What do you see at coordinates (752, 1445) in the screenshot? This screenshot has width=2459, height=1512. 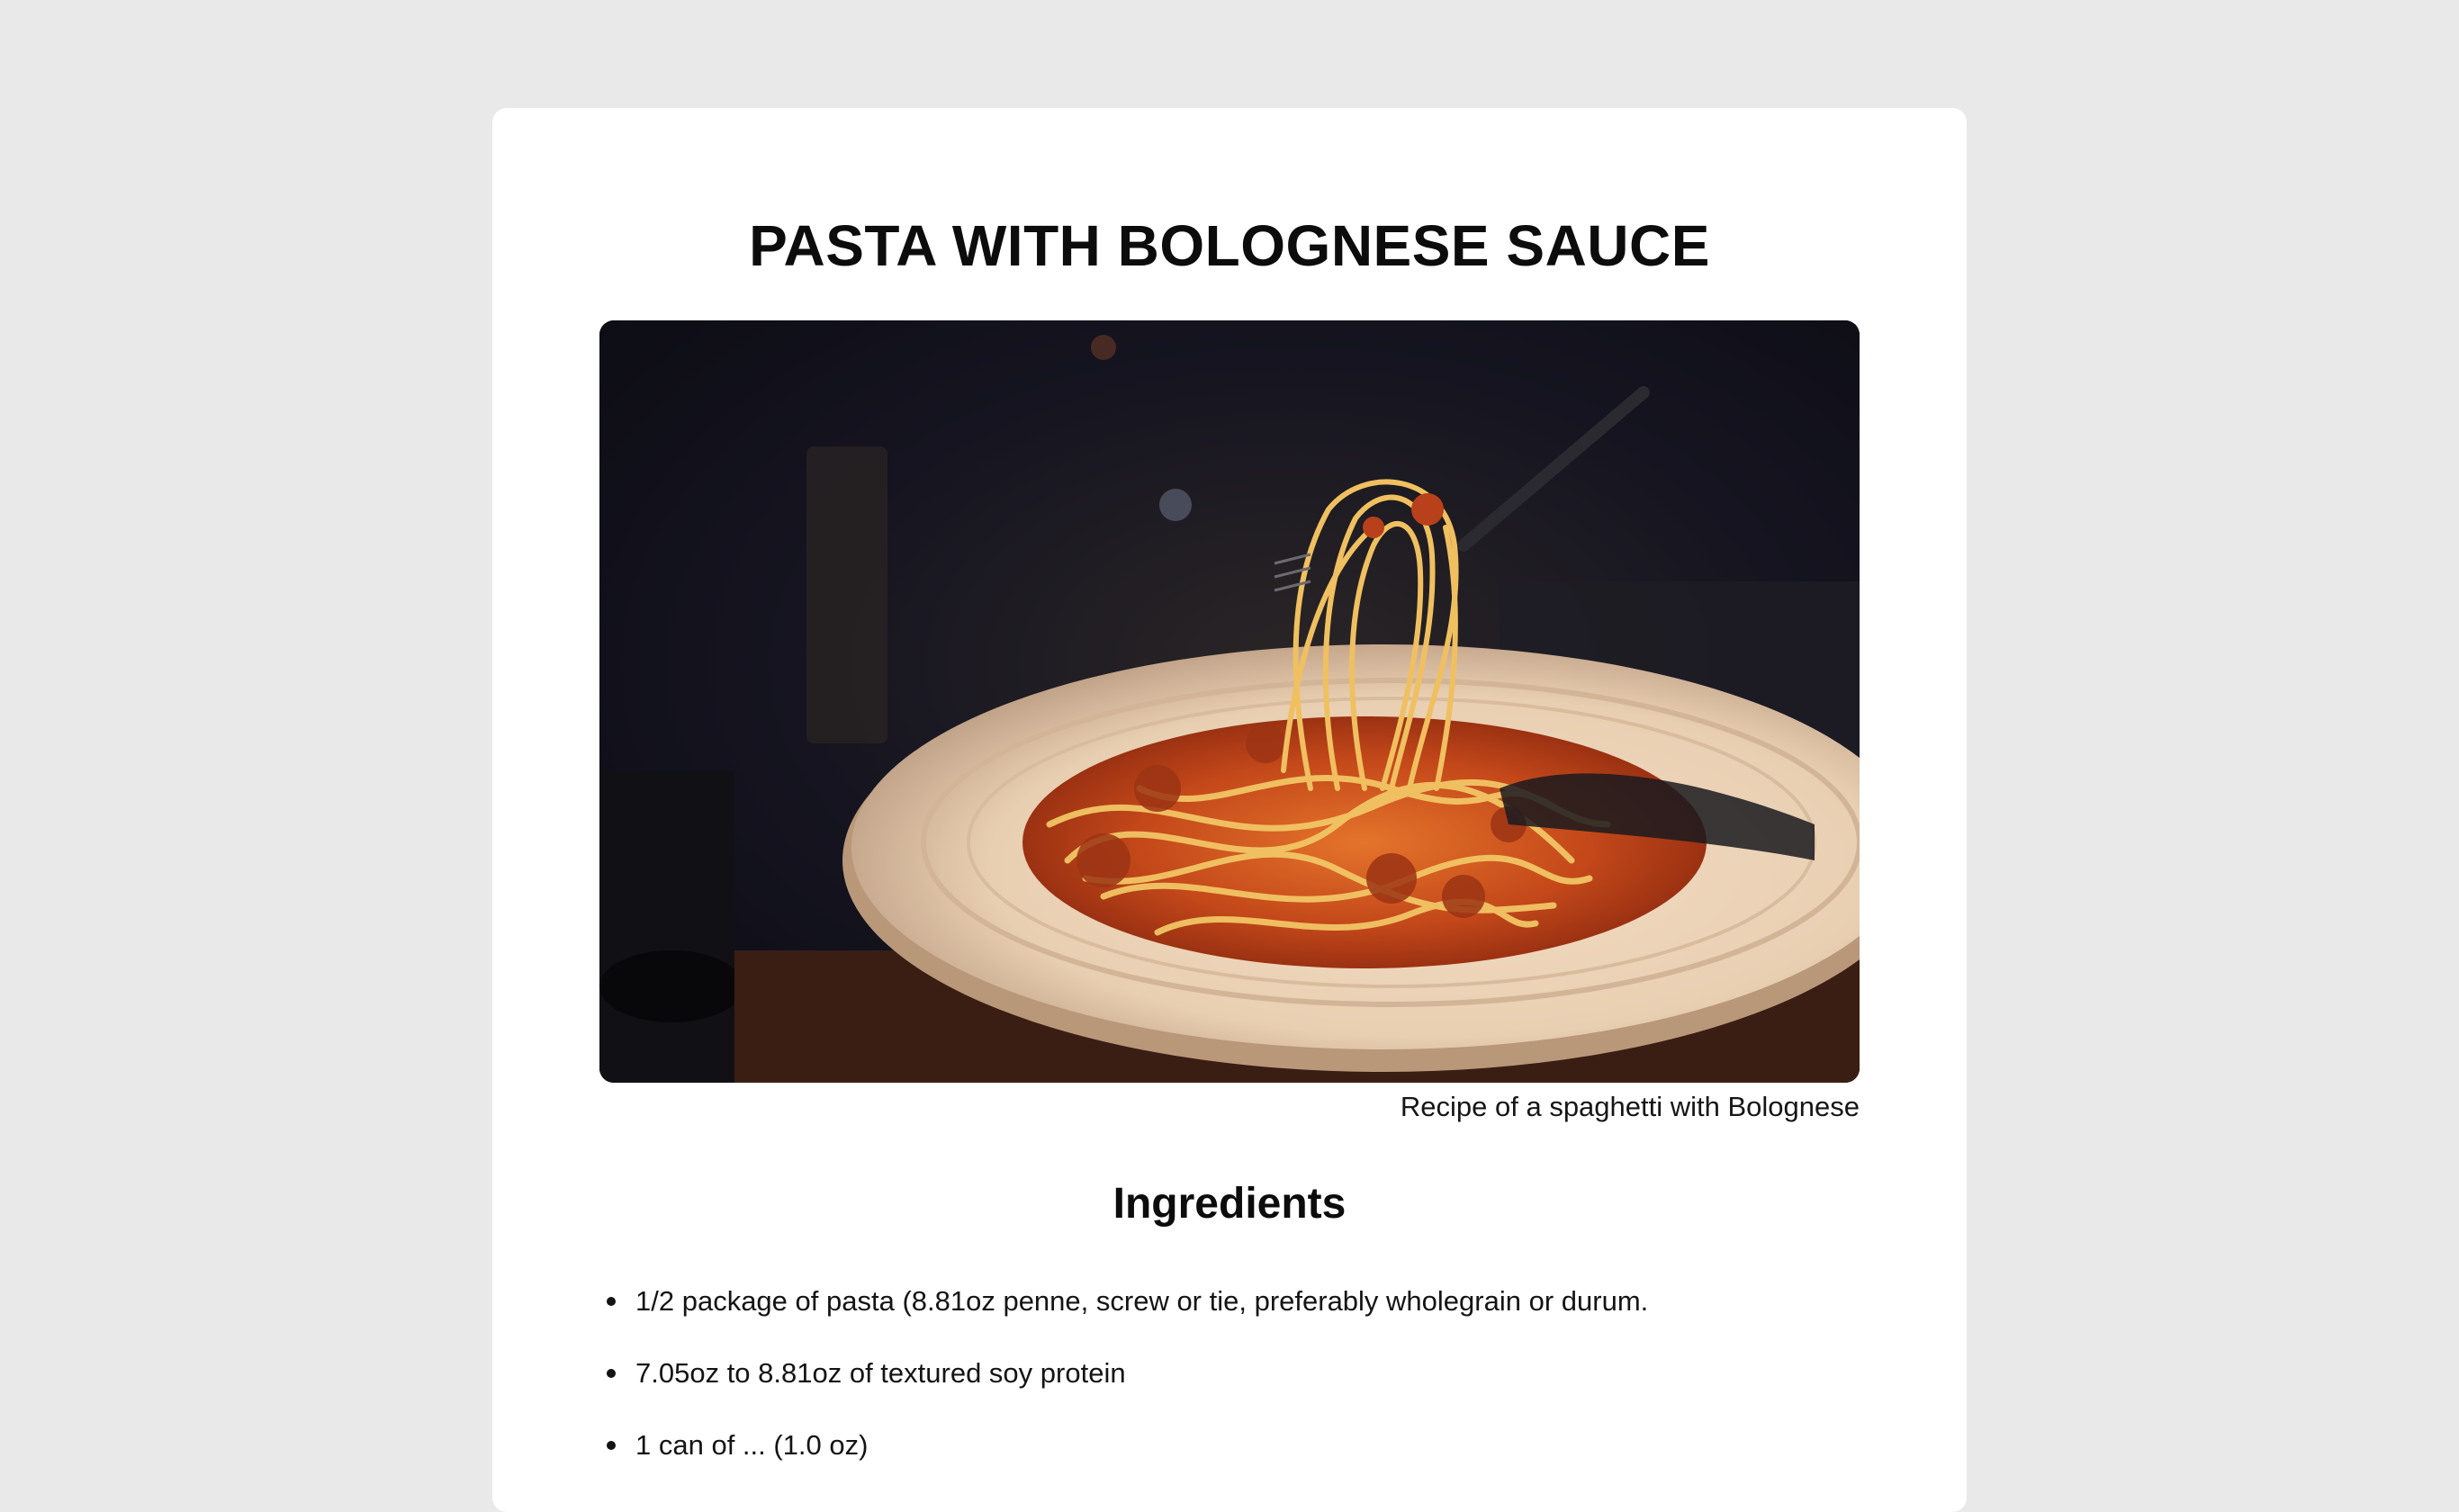 I see `ingredient-text: 1 can of ... (1.0 oz)` at bounding box center [752, 1445].